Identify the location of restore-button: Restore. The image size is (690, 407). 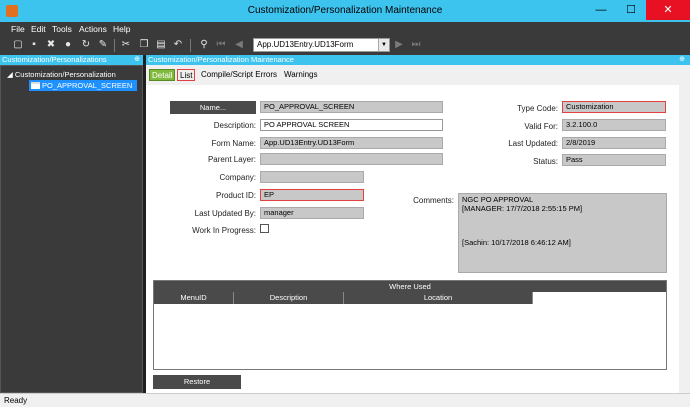
(197, 382).